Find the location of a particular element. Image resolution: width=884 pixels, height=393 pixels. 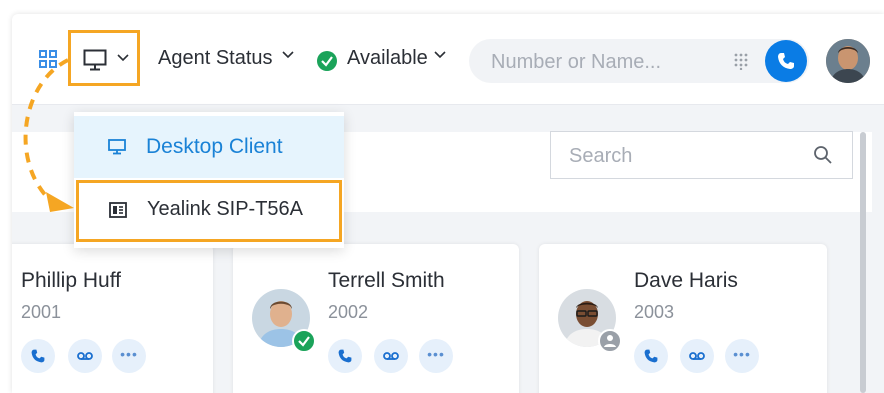

menu-item-desktop-client: Desktop Client is located at coordinates (209, 147).